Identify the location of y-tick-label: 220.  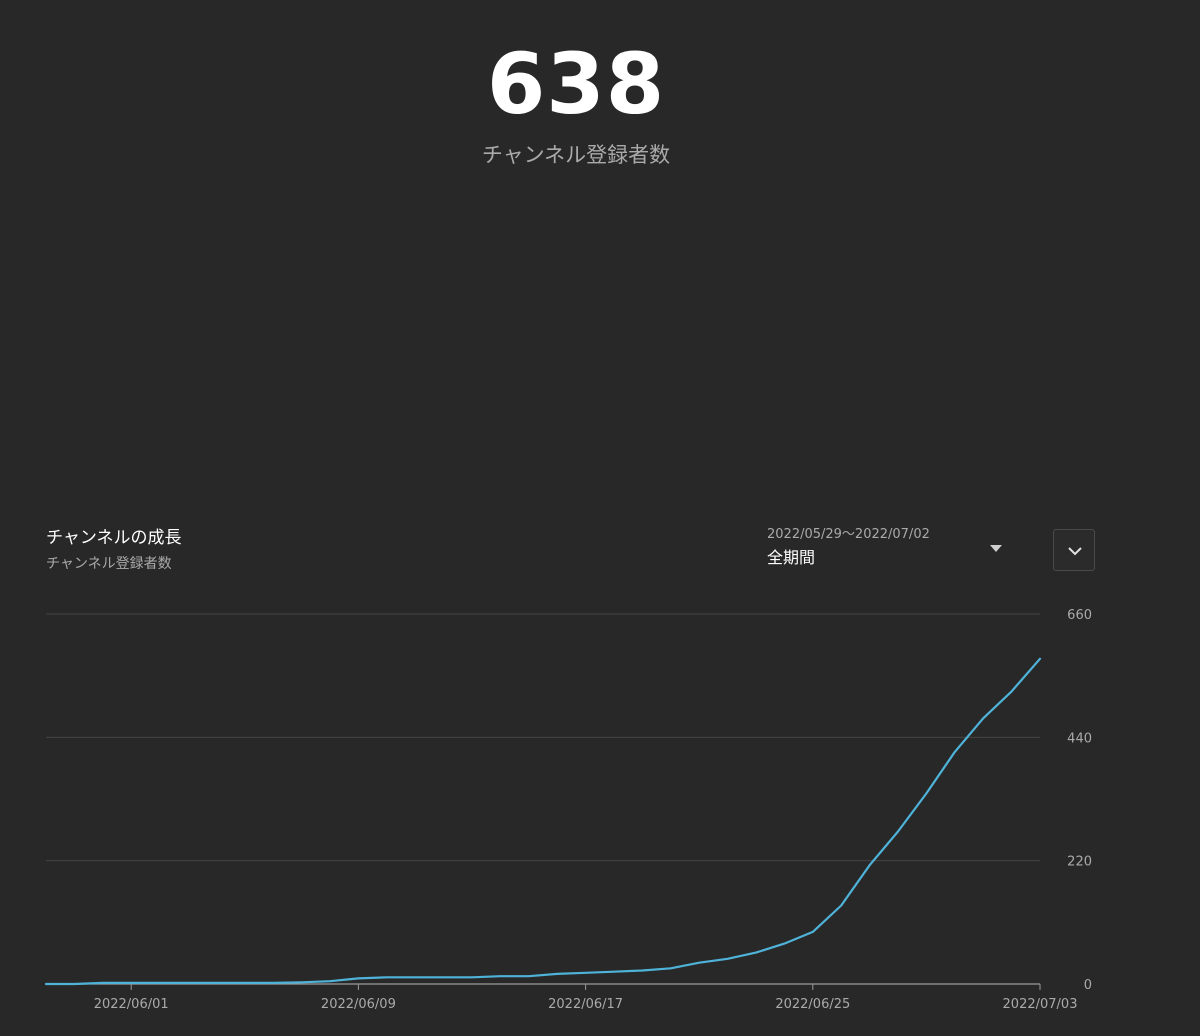
(1079, 862).